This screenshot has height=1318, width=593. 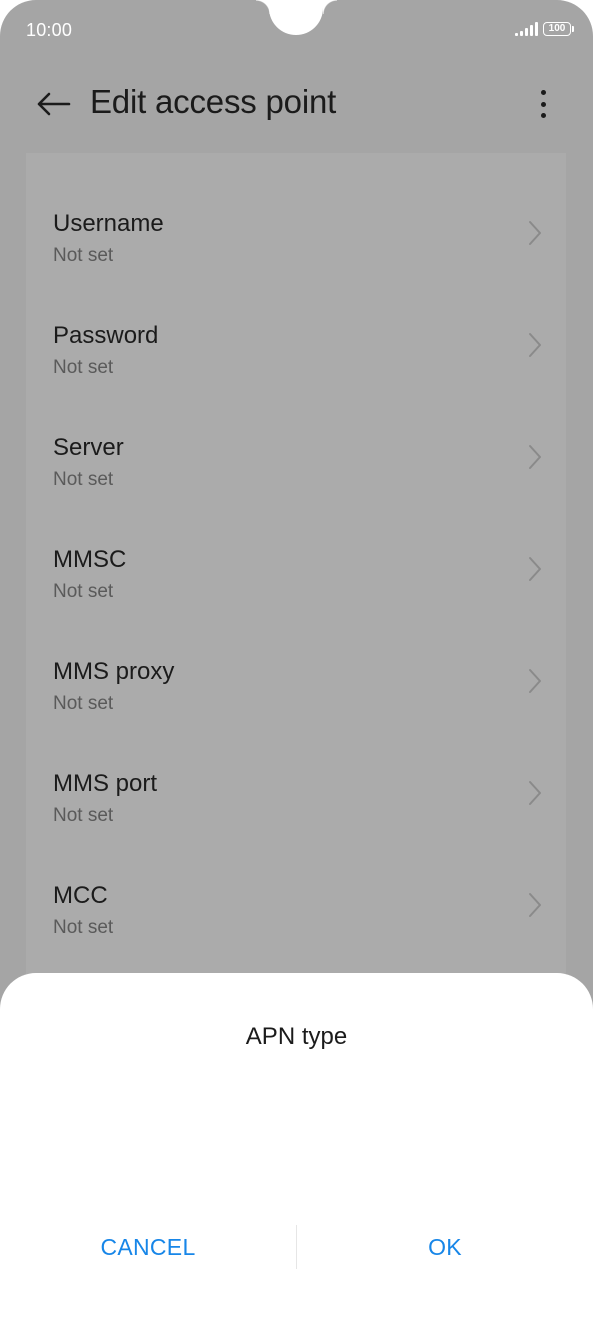 What do you see at coordinates (105, 783) in the screenshot?
I see `setting-title: MMS port` at bounding box center [105, 783].